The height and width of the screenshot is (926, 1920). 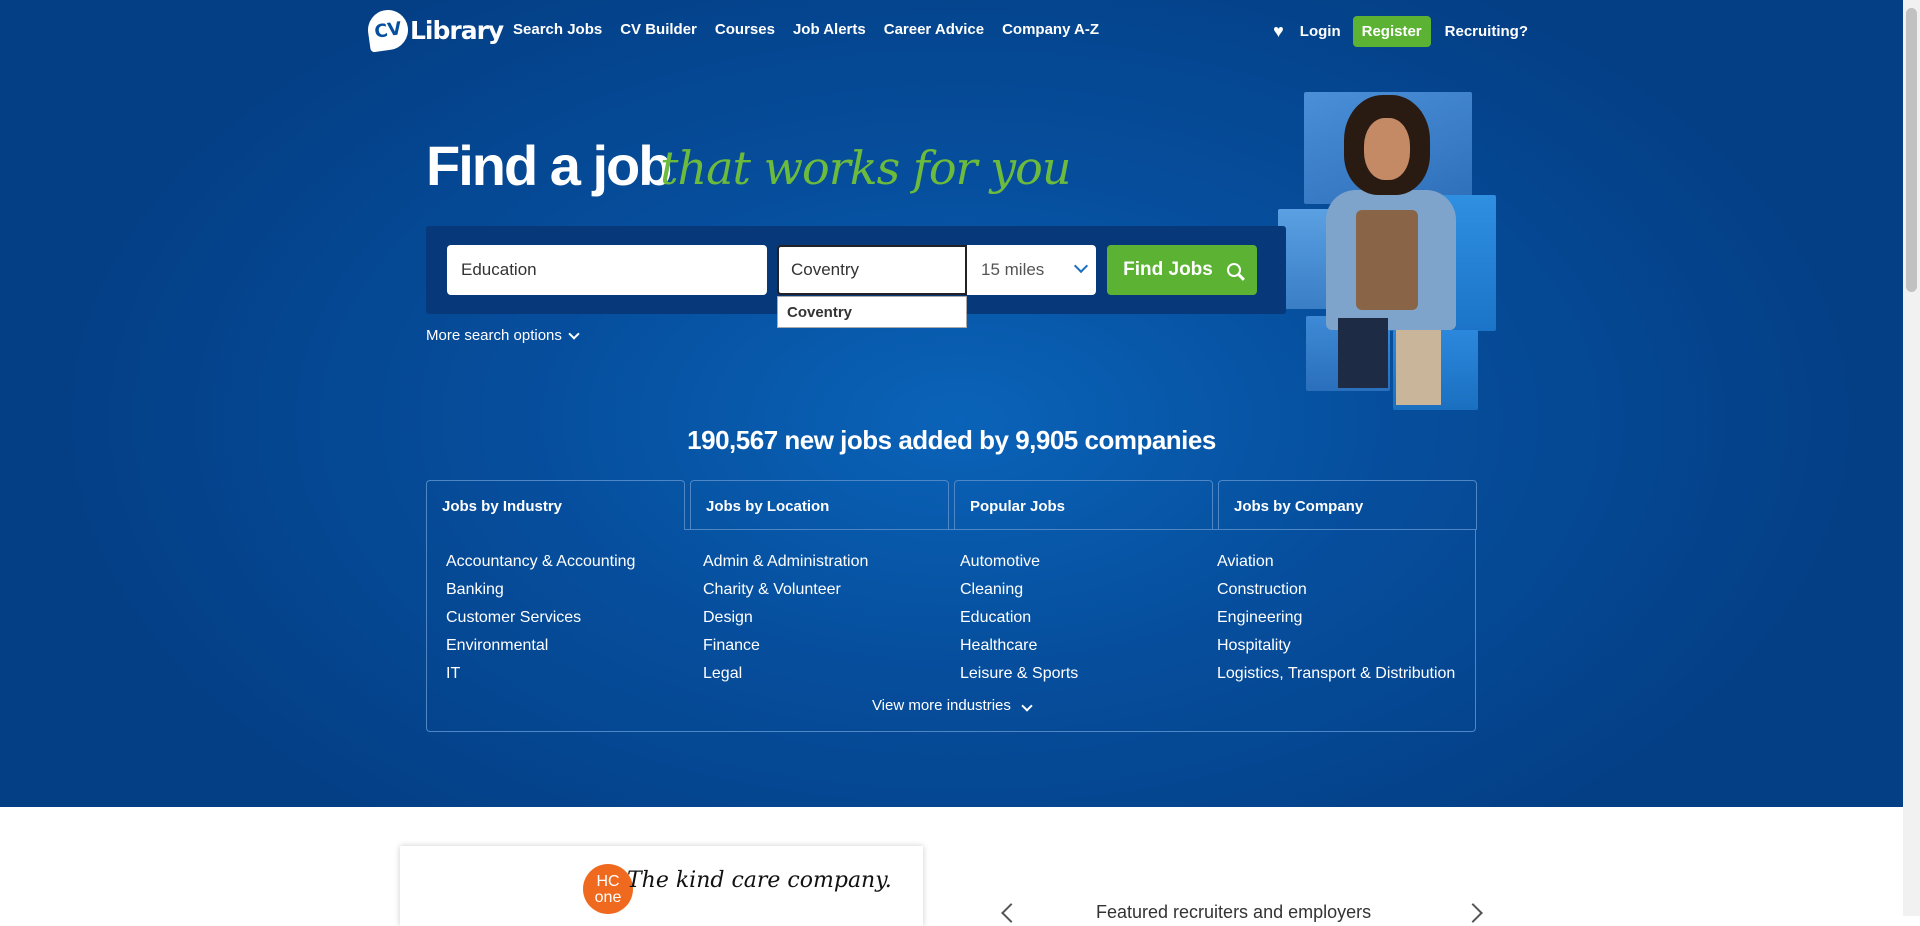 I want to click on industry-link: Leisure & Sports, so click(x=1019, y=674).